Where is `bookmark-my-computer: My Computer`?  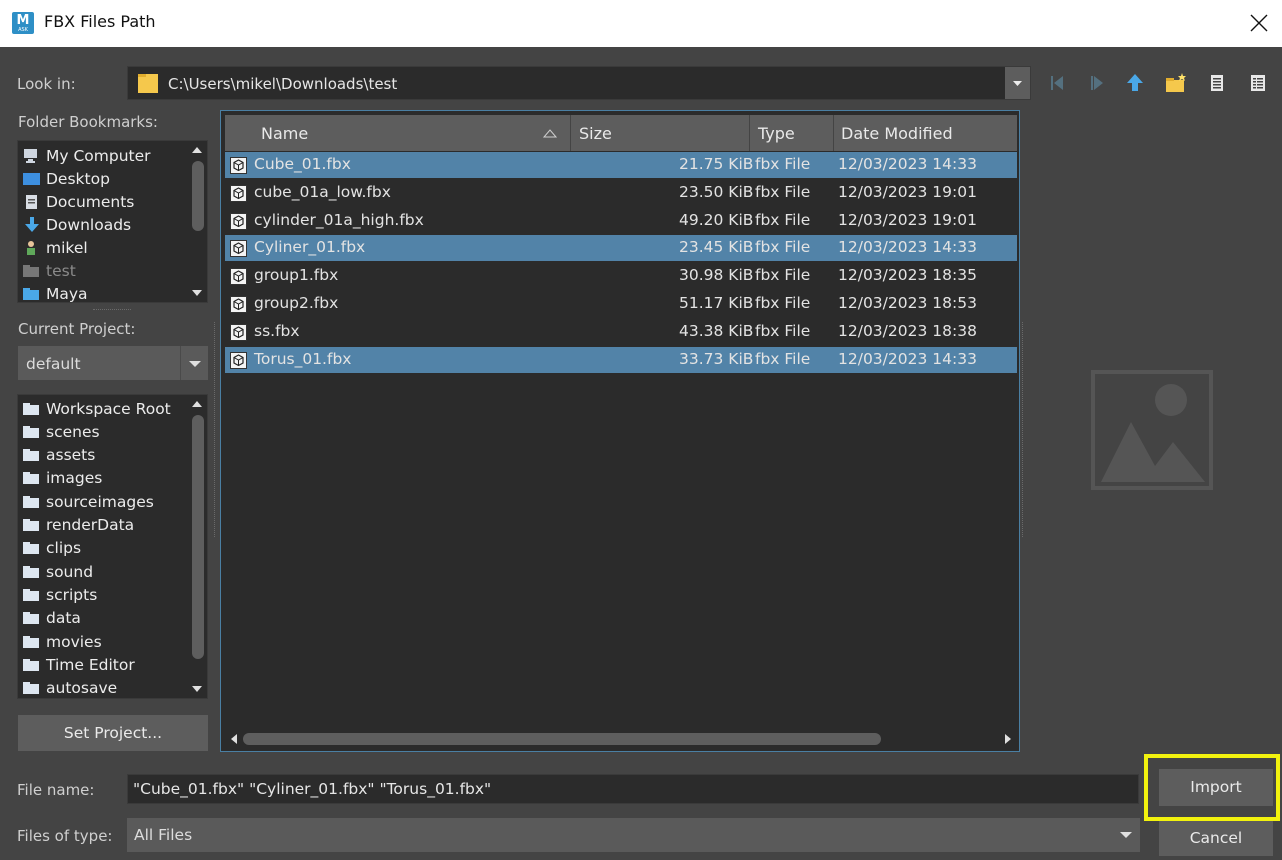
bookmark-my-computer: My Computer is located at coordinates (86, 155).